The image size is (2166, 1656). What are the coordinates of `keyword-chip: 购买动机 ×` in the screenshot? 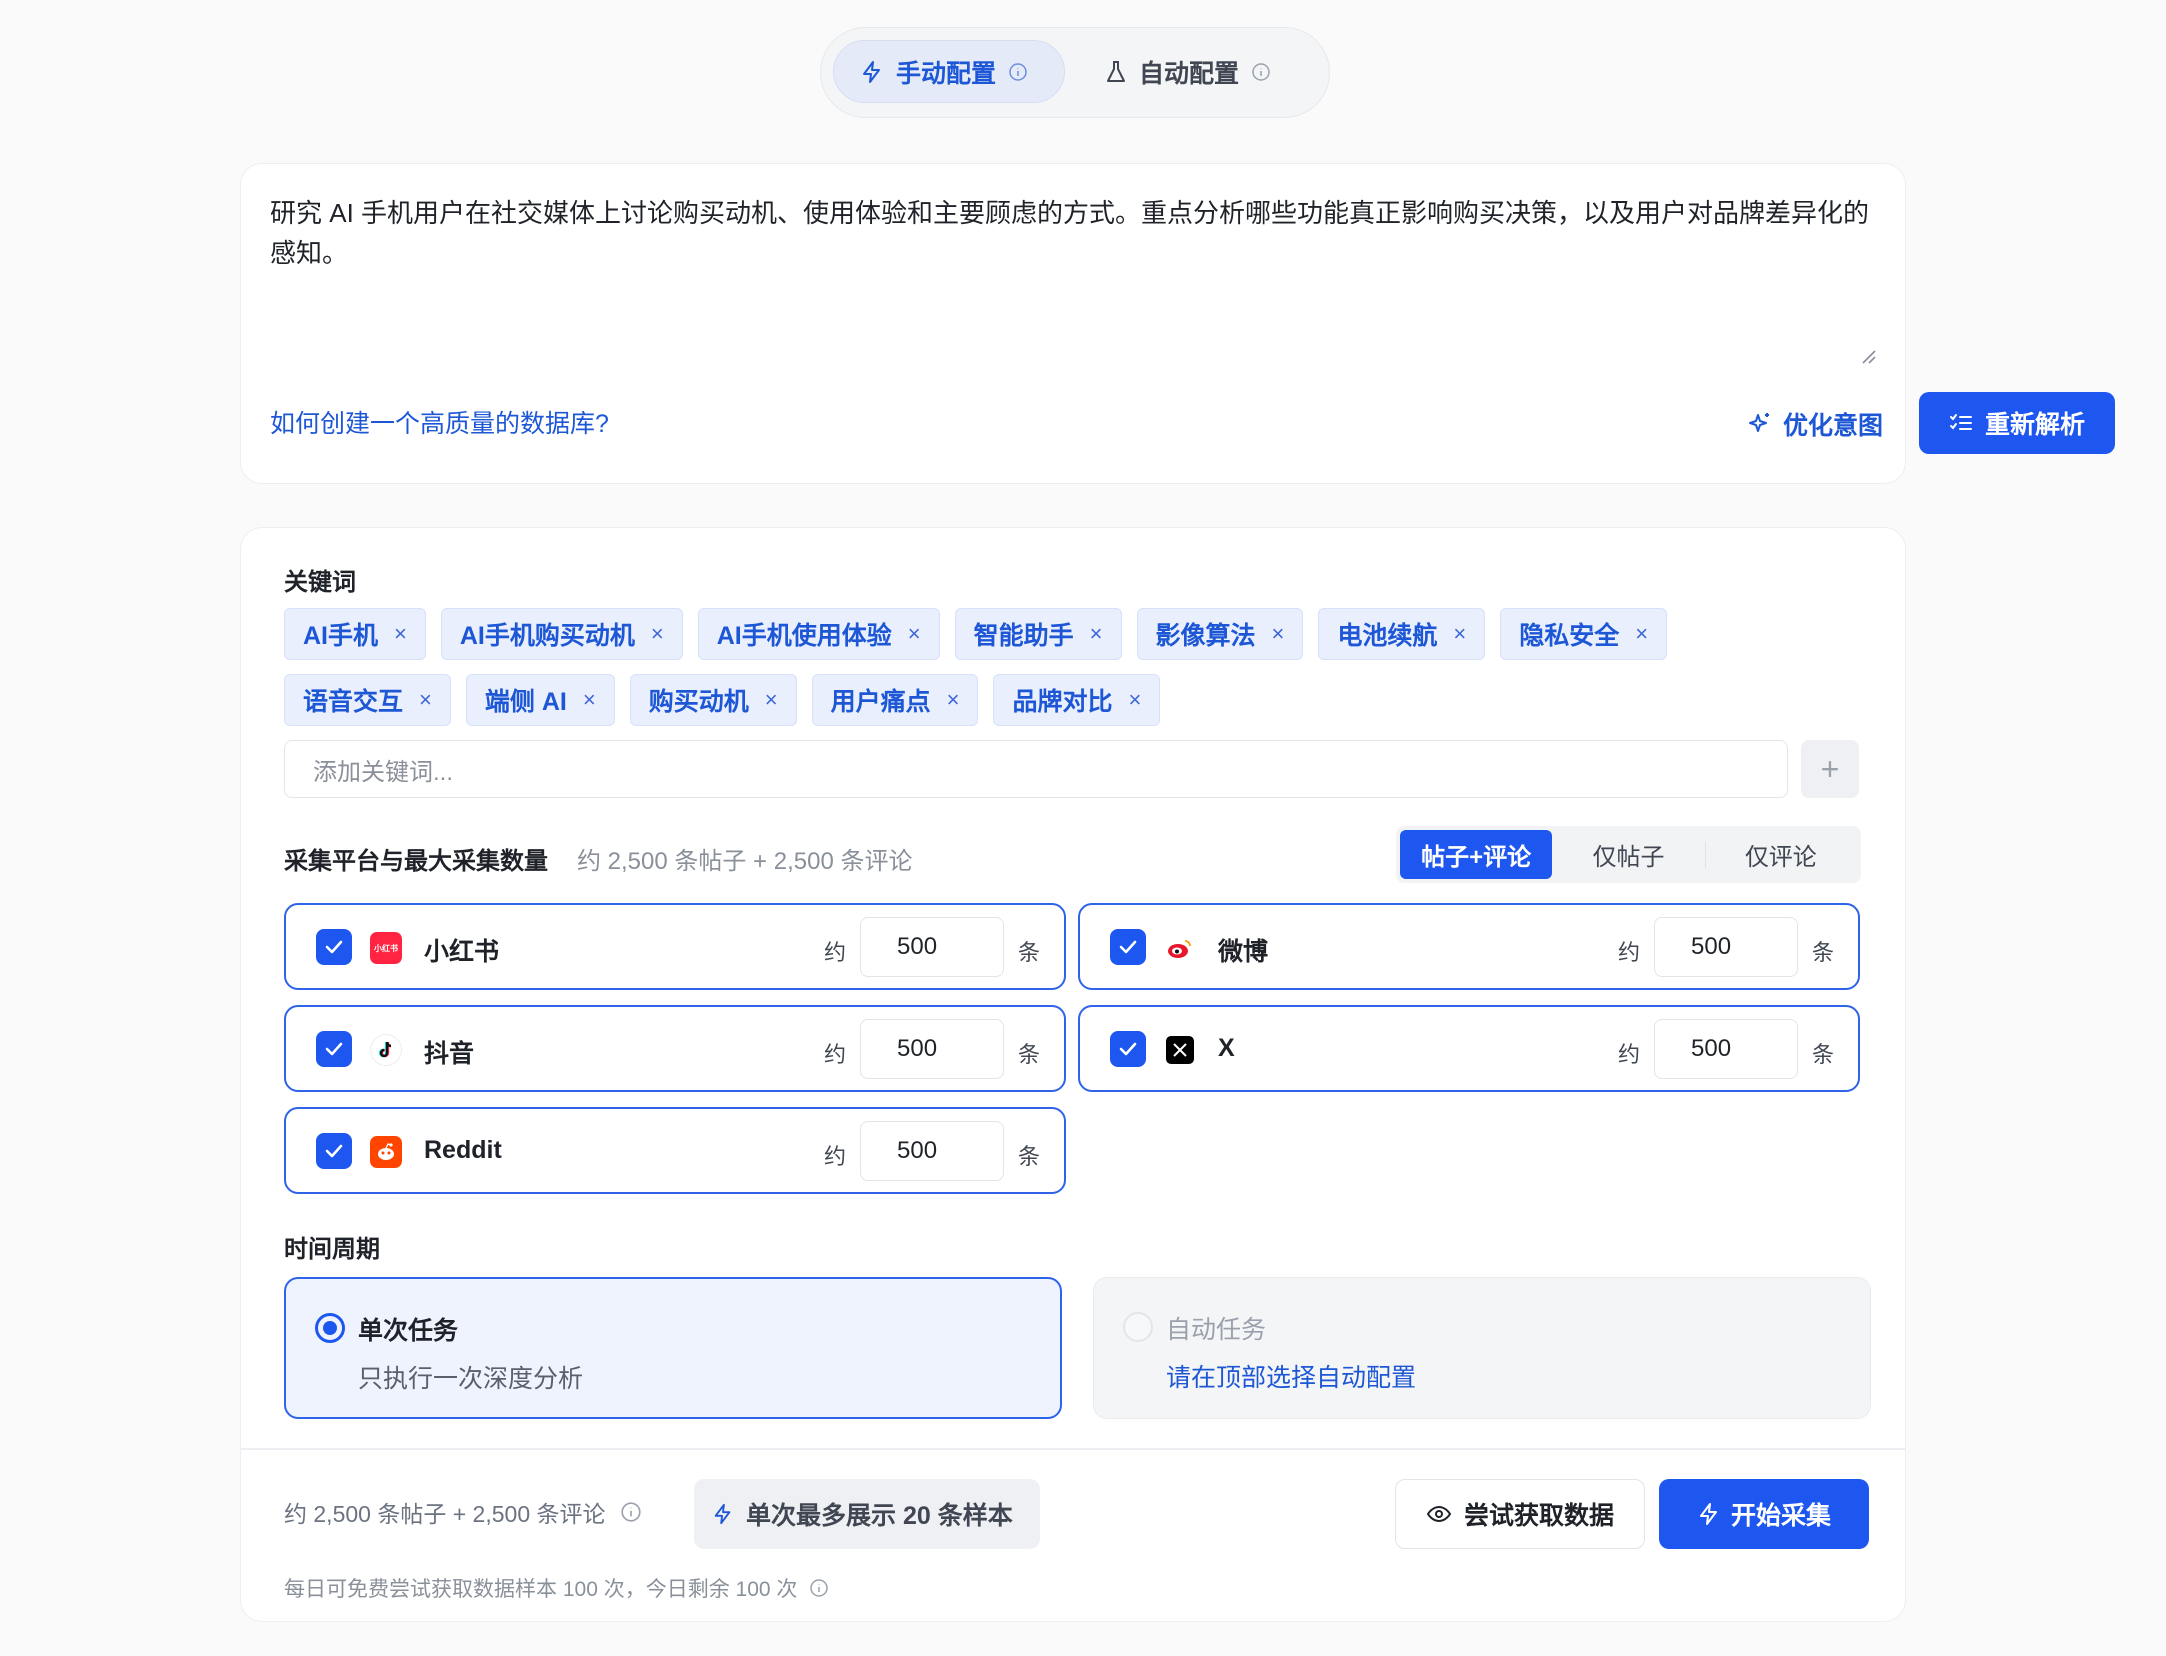 It's located at (713, 700).